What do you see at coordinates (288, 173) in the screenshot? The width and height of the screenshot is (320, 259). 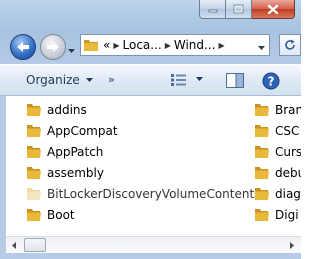 I see `folder-name: debu` at bounding box center [288, 173].